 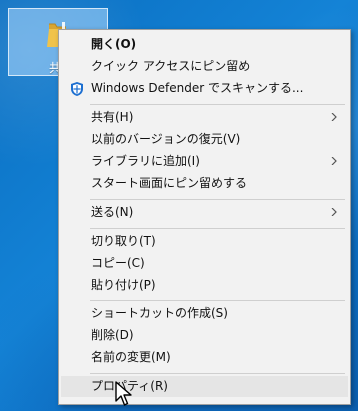 I want to click on menu-item-delete: 削除(D), so click(x=204, y=335).